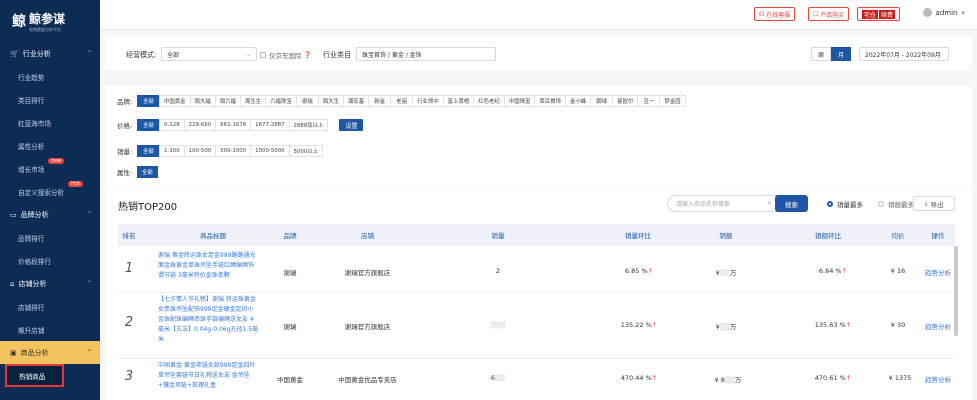 The height and width of the screenshot is (400, 977). I want to click on brand-chip: 朝绿, so click(602, 101).